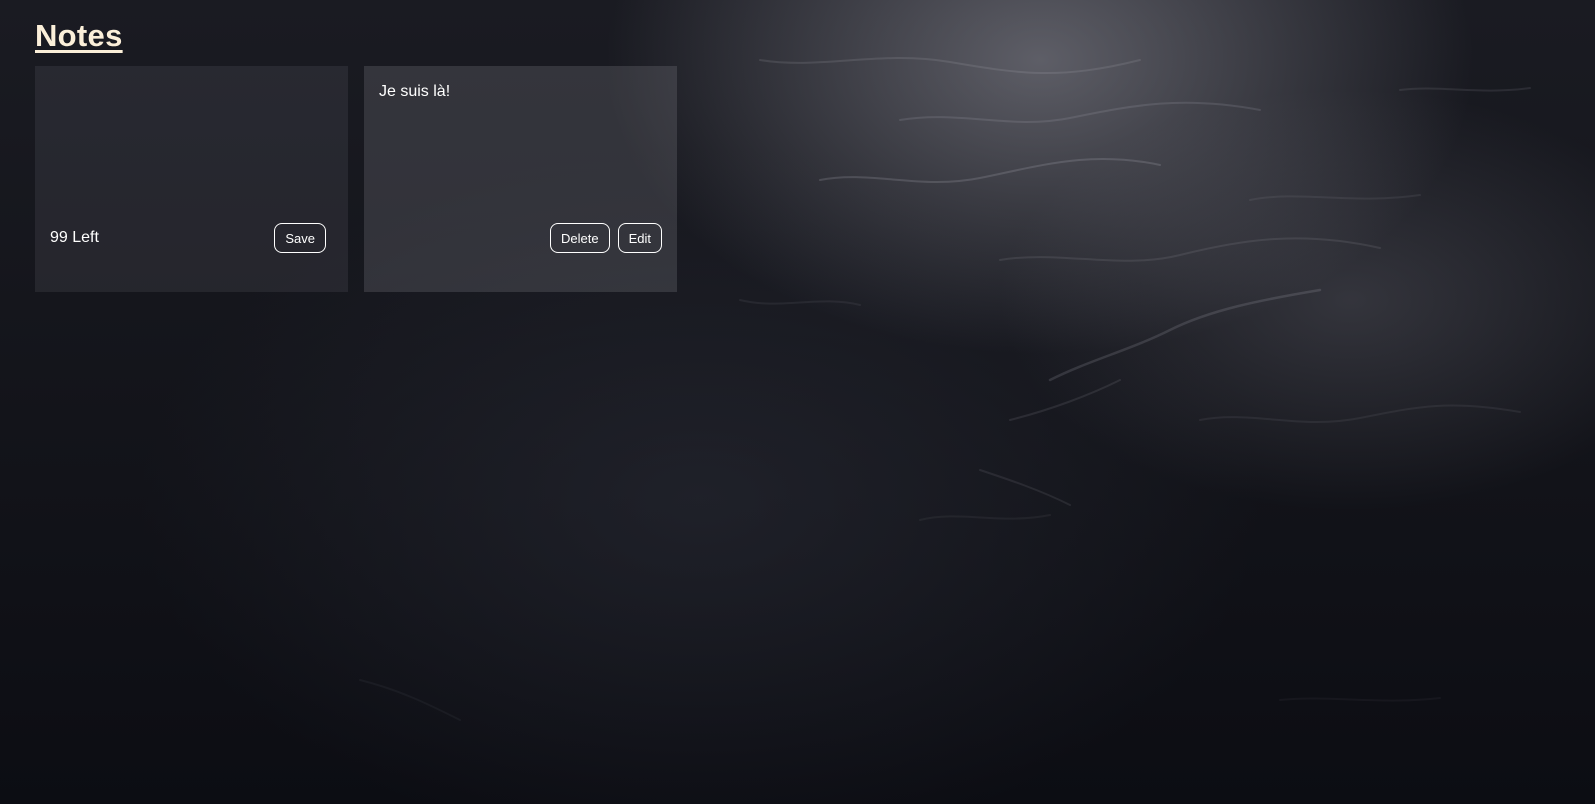 This screenshot has height=804, width=1595. What do you see at coordinates (300, 238) in the screenshot?
I see `save-button: Save` at bounding box center [300, 238].